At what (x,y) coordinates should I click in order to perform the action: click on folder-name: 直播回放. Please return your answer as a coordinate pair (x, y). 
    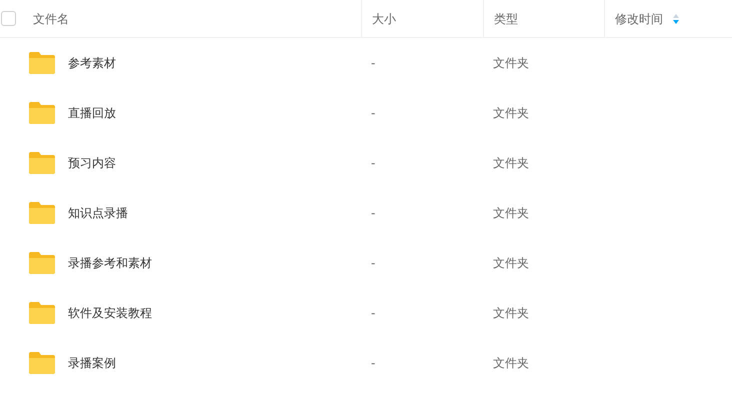
    Looking at the image, I should click on (92, 113).